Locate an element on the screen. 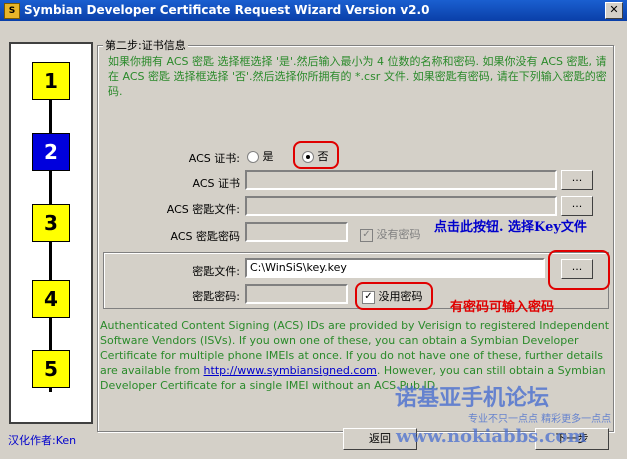 This screenshot has height=459, width=627. symbiansigned-link: http://www.symbiansigned.com is located at coordinates (290, 370).